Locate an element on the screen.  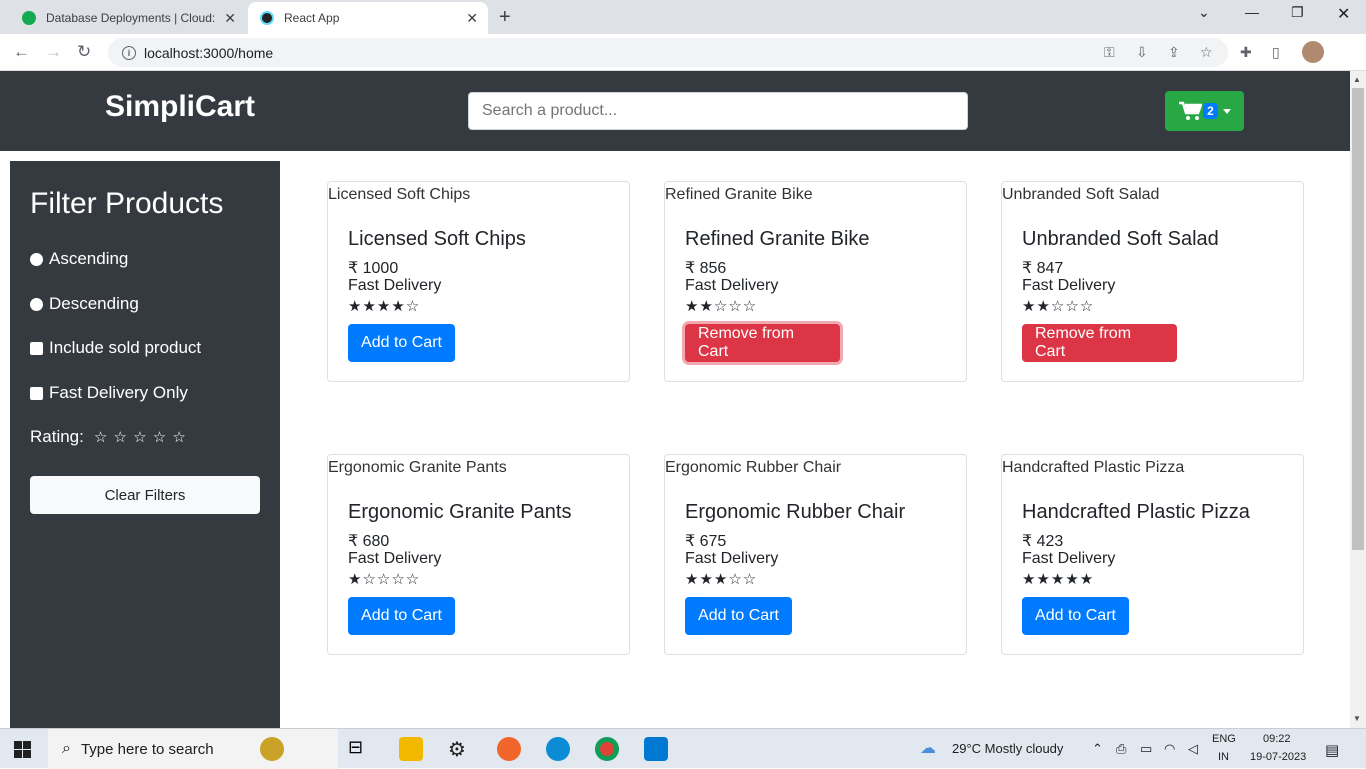
descending-label: Descending is located at coordinates (94, 303).